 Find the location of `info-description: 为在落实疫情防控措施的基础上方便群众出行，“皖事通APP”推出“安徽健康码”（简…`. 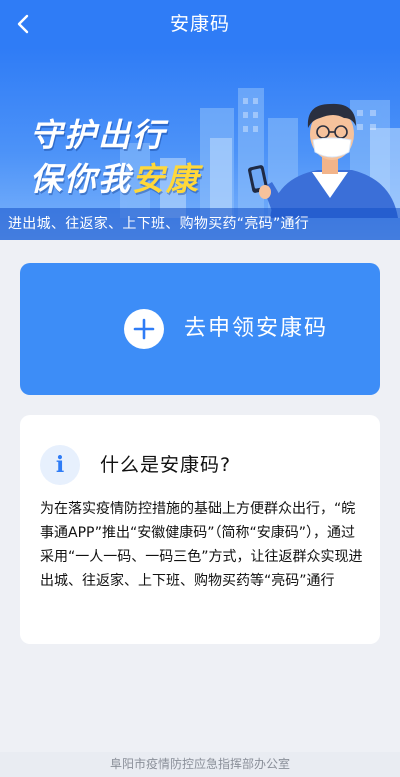

info-description: 为在落实疫情防控措施的基础上方便群众出行，“皖事通APP”推出“安徽健康码”（简… is located at coordinates (201, 545).